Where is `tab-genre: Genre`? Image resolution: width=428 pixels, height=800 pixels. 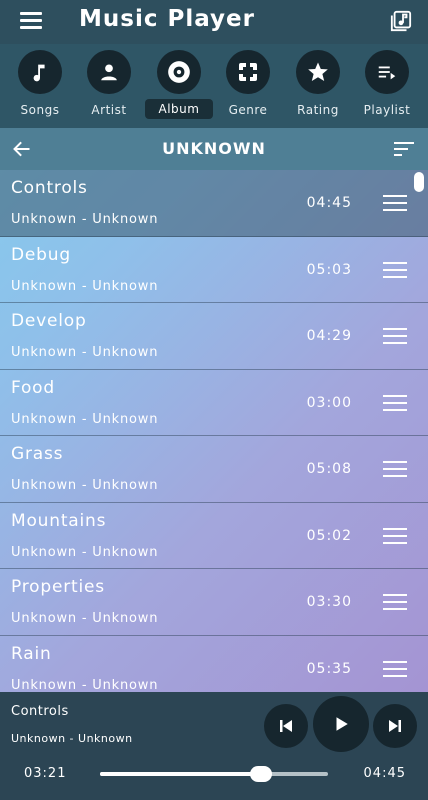 tab-genre: Genre is located at coordinates (248, 86).